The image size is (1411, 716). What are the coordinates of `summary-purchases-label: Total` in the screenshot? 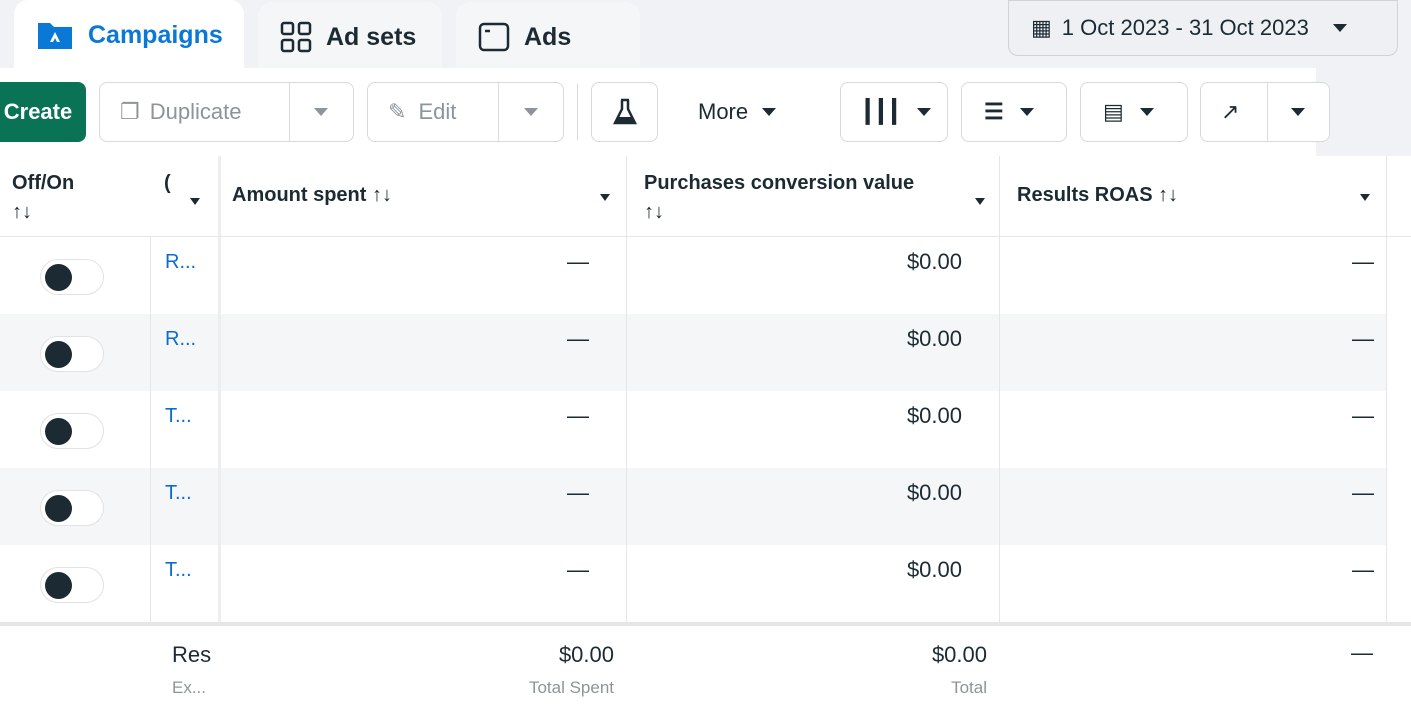 It's located at (969, 687).